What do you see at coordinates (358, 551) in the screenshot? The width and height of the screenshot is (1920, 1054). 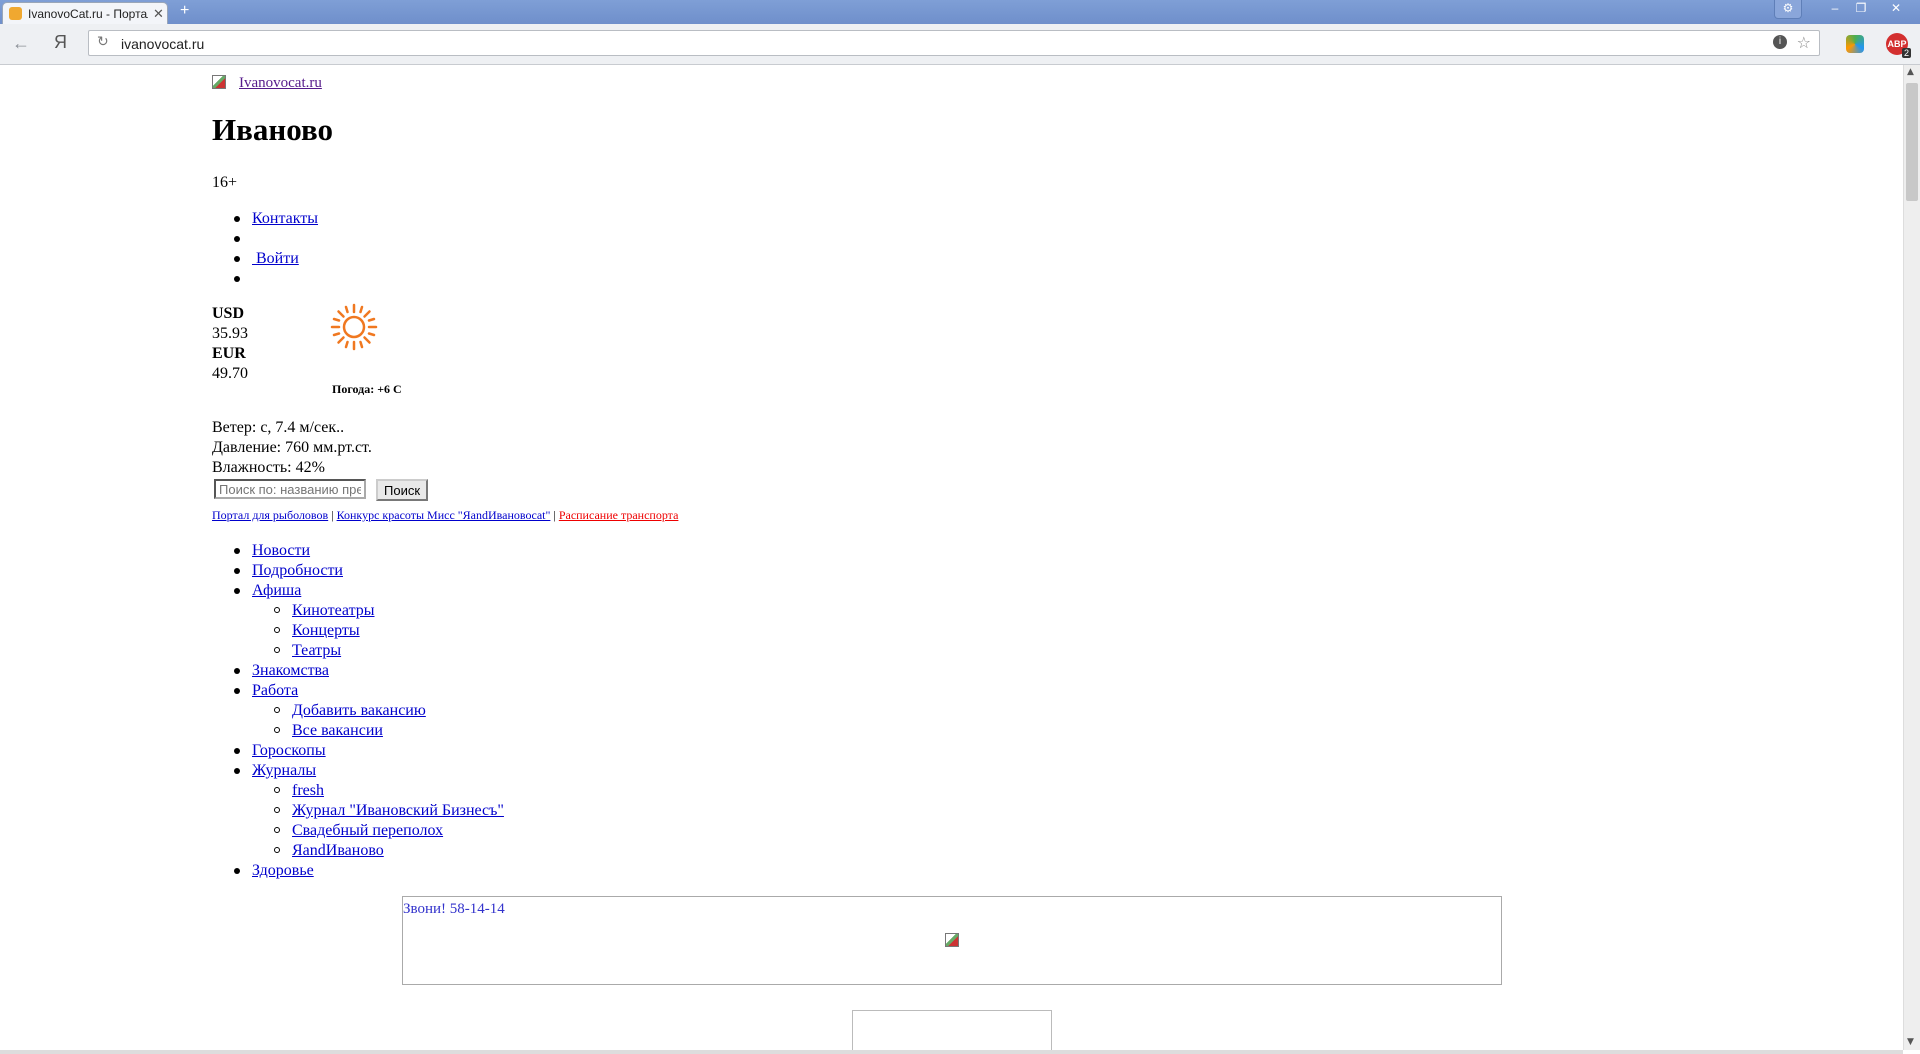 I see `nav-item: Новости` at bounding box center [358, 551].